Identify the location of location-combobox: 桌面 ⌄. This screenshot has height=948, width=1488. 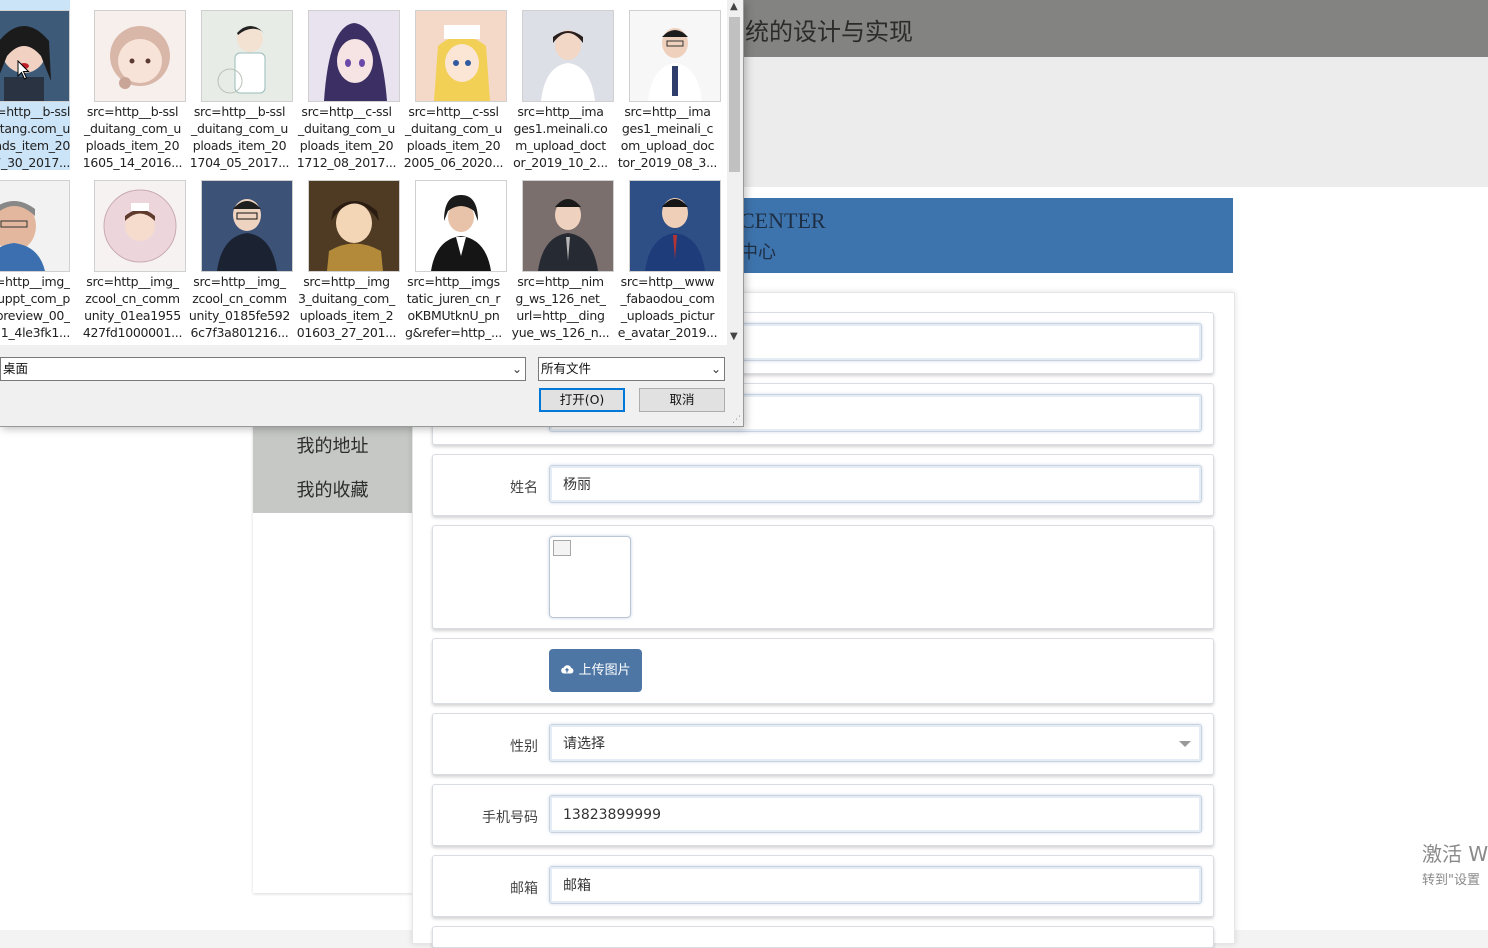
(263, 369).